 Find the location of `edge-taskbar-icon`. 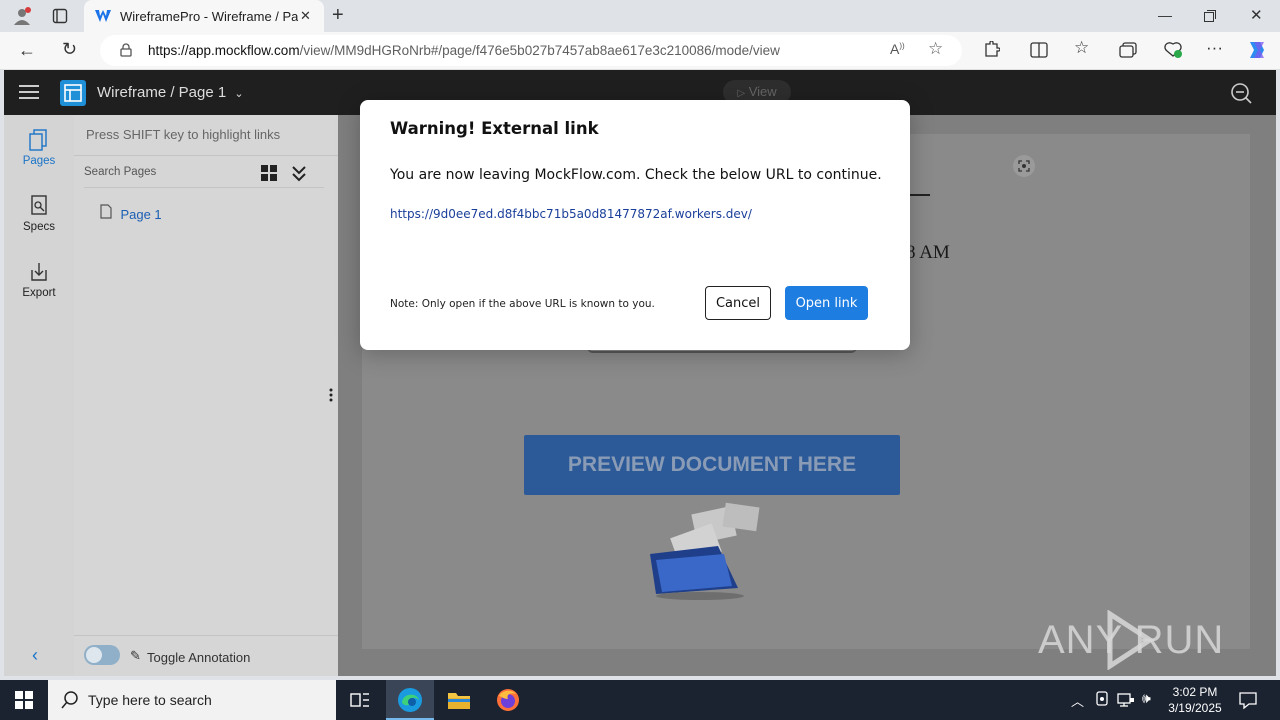

edge-taskbar-icon is located at coordinates (410, 700).